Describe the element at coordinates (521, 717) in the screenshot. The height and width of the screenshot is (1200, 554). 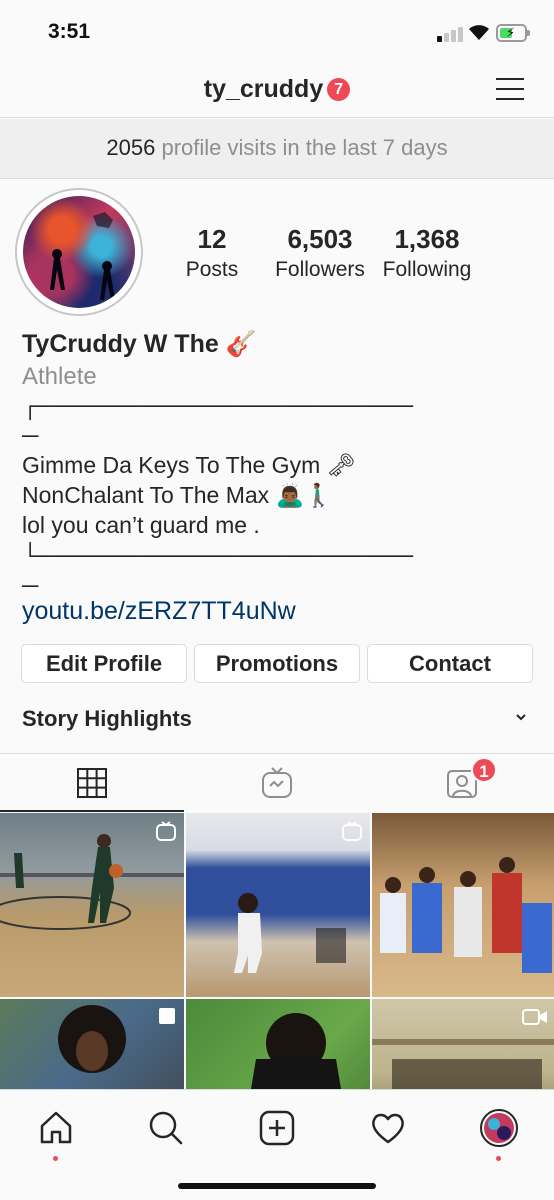
I see `chevron-down-icon` at that location.